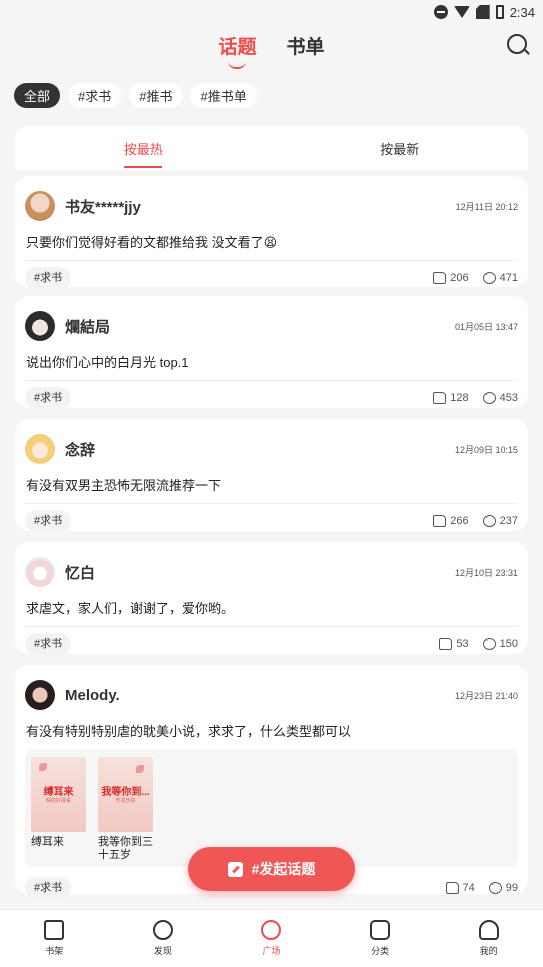 The width and height of the screenshot is (543, 967). I want to click on post-date: 01月05日 13:47, so click(486, 326).